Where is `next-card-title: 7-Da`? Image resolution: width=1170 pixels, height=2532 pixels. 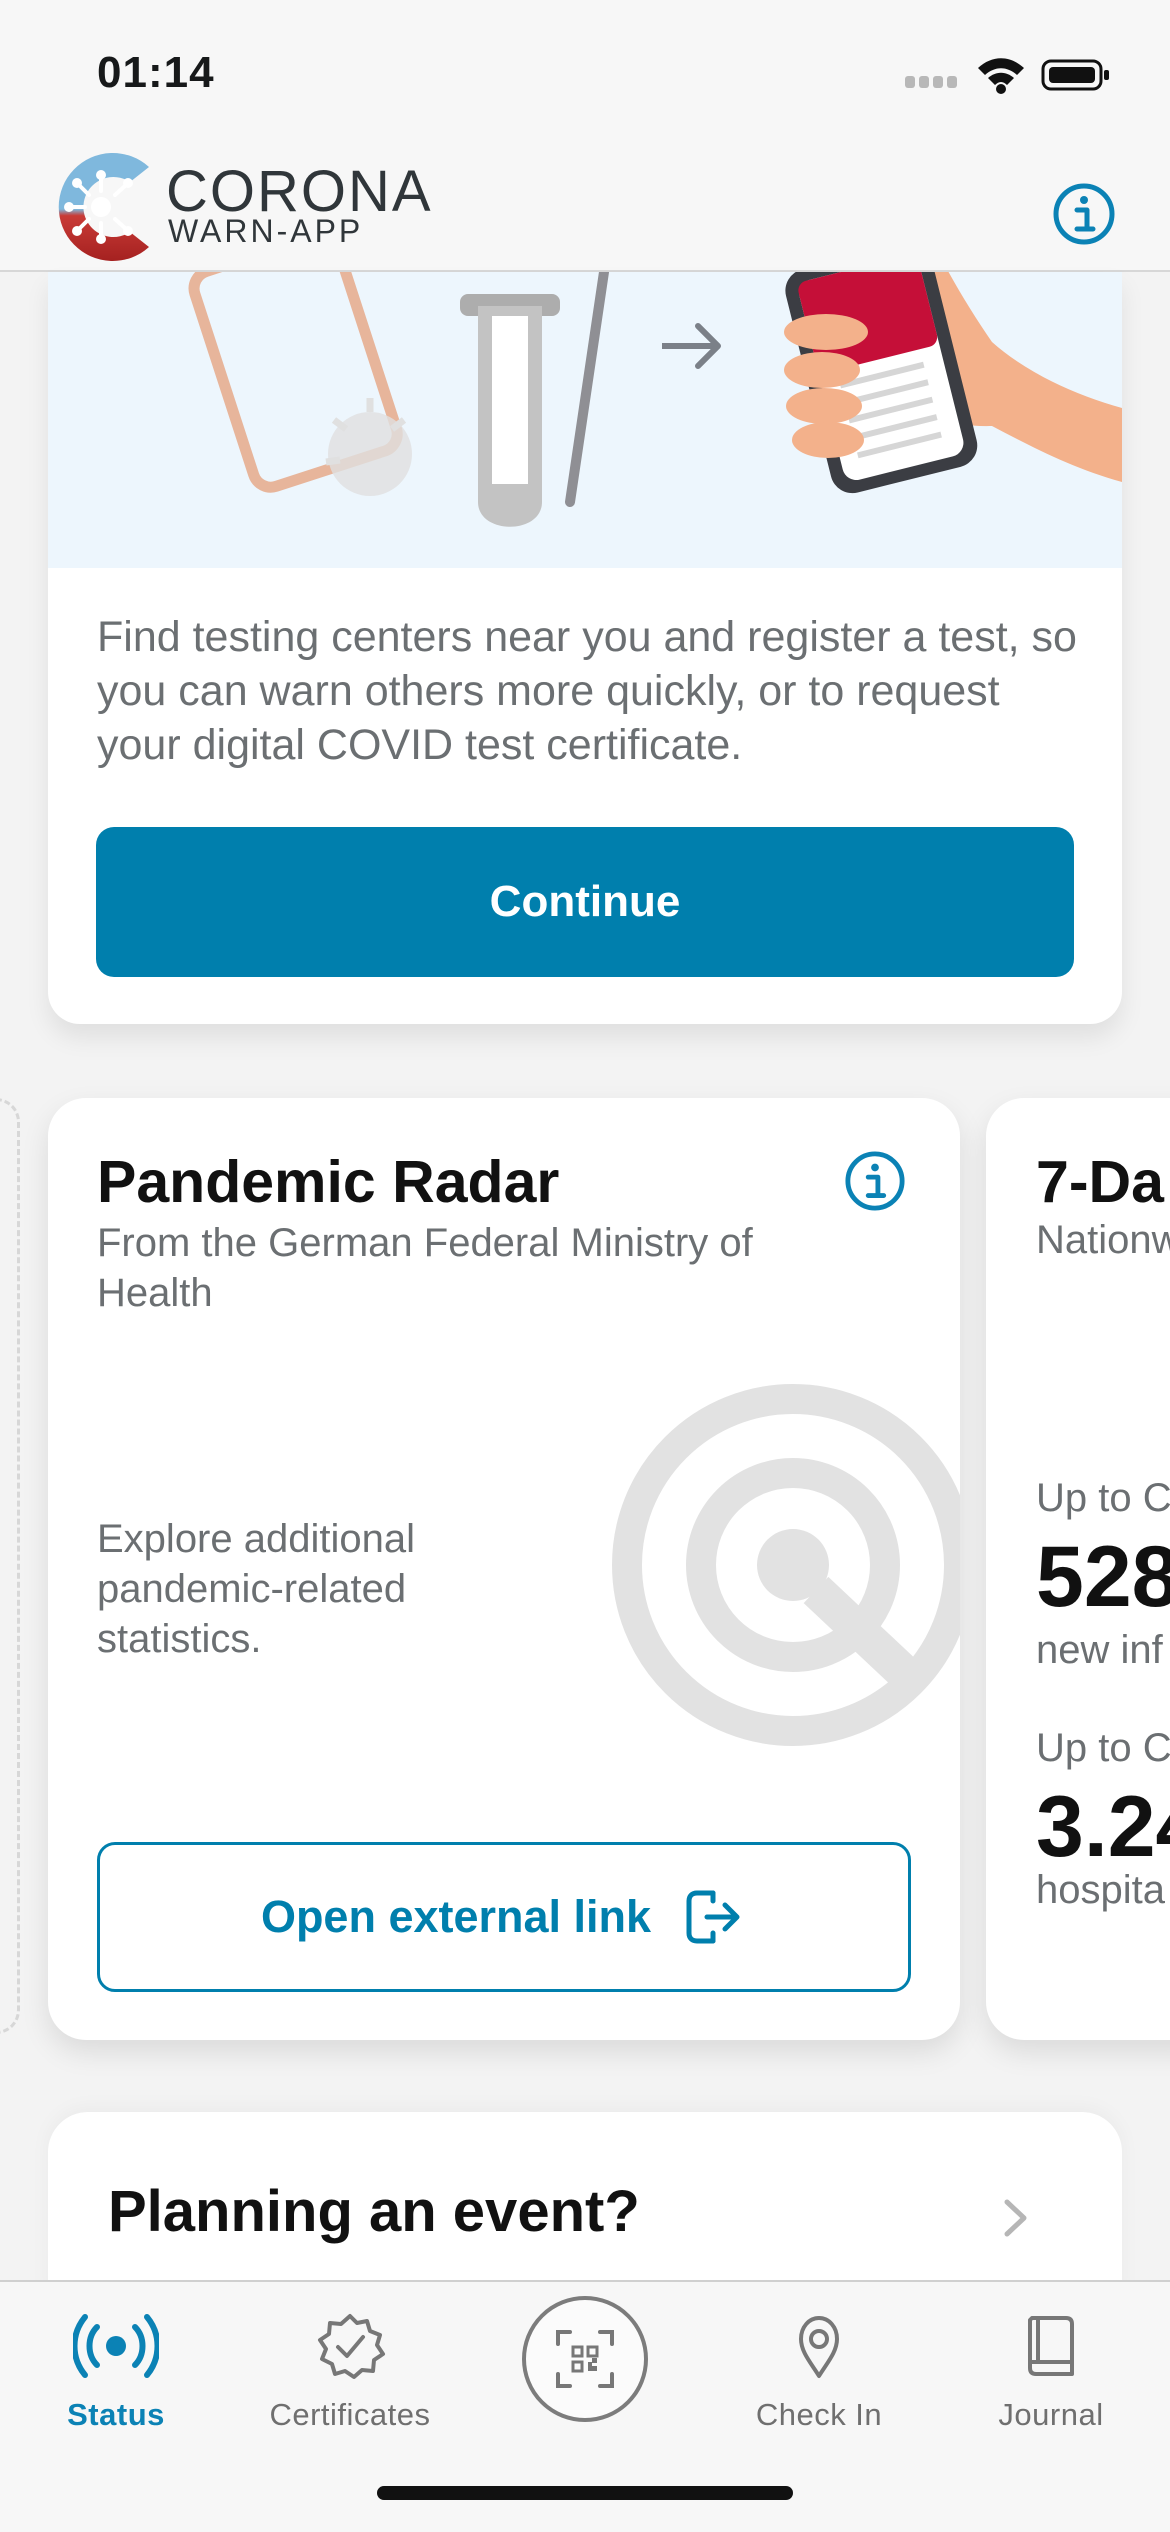 next-card-title: 7-Da is located at coordinates (1100, 1182).